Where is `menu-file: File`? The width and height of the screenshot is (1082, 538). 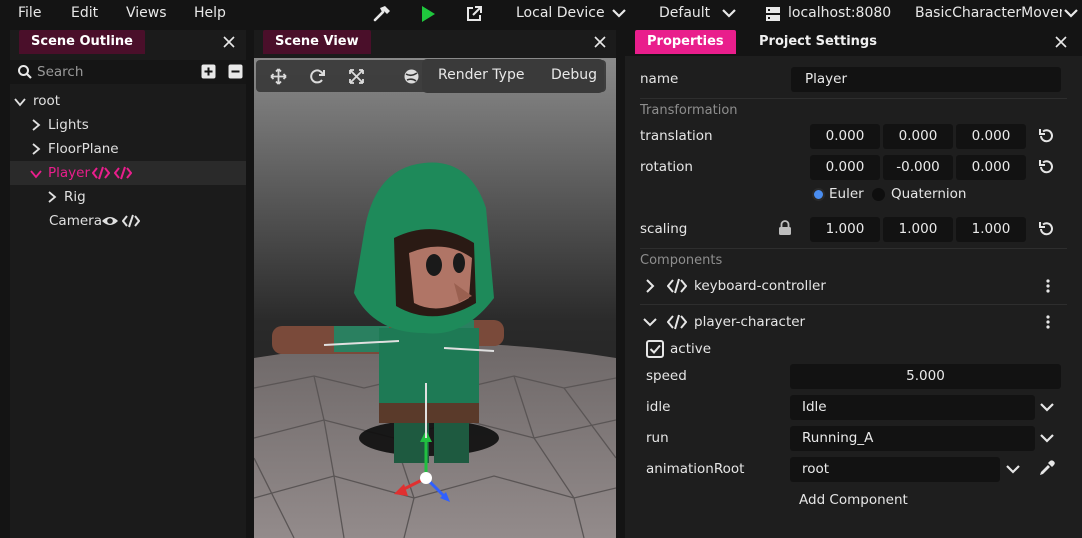
menu-file: File is located at coordinates (29, 13).